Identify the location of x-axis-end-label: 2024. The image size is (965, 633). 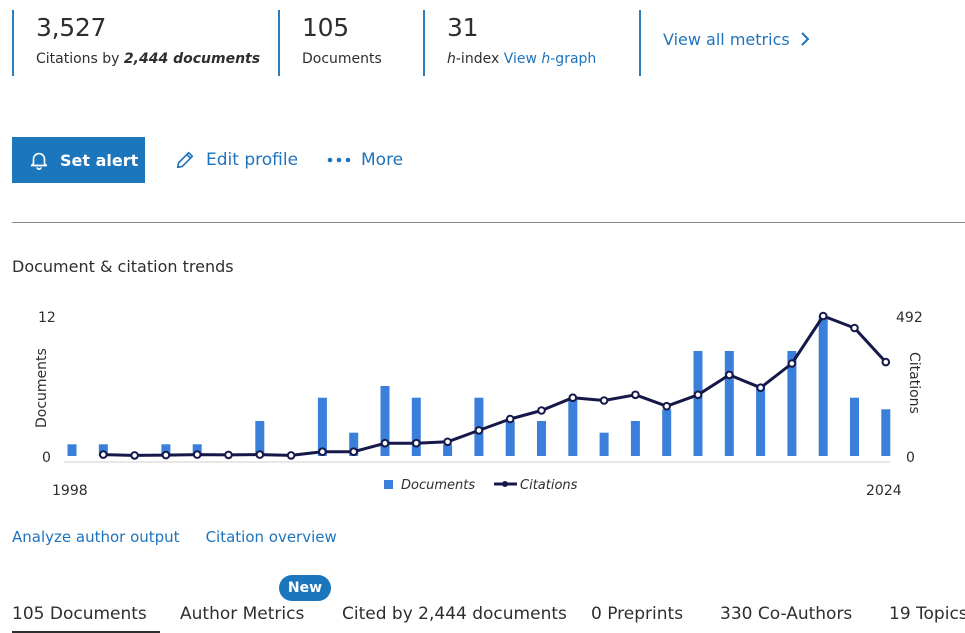
(884, 491).